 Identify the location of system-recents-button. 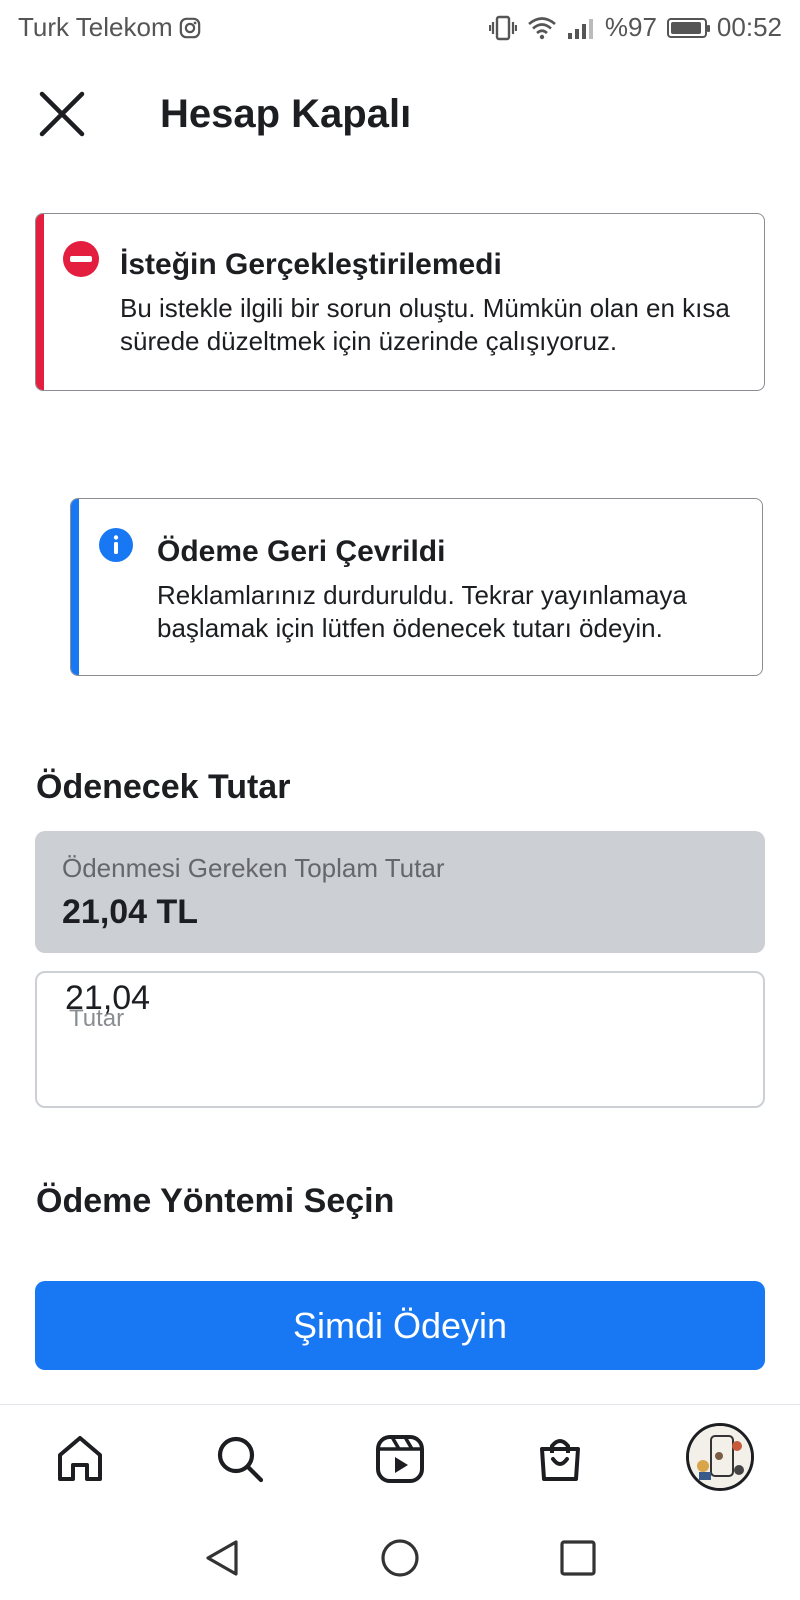
(578, 1558).